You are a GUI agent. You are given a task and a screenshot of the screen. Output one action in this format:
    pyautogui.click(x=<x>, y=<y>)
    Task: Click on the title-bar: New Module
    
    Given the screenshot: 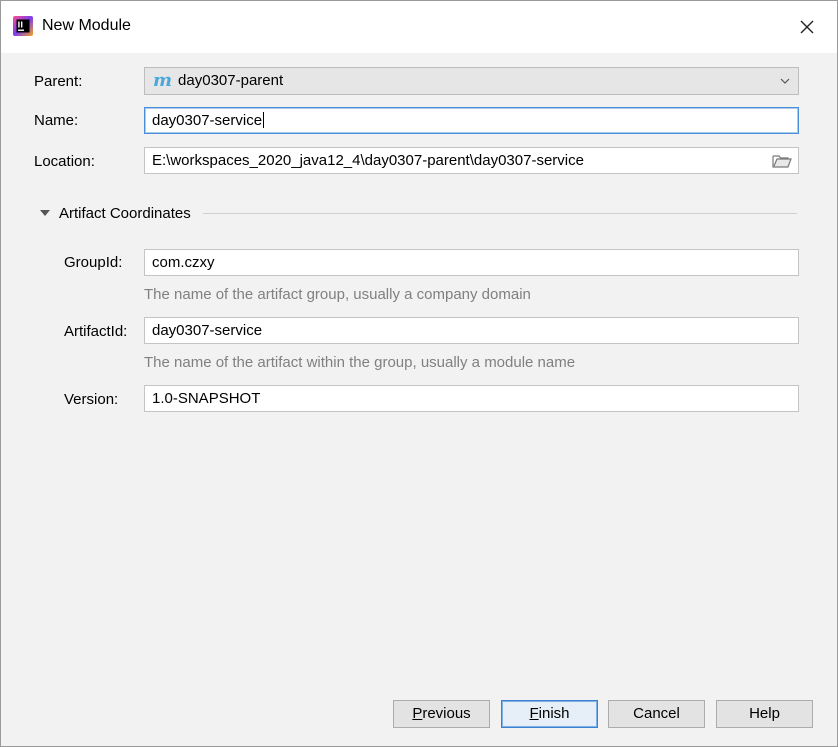 What is the action you would take?
    pyautogui.click(x=419, y=27)
    